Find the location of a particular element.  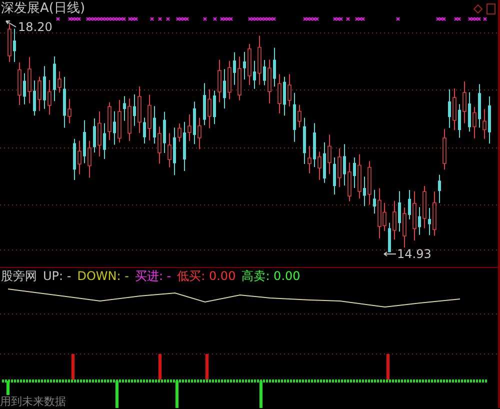

panel-icon is located at coordinates (491, 9).